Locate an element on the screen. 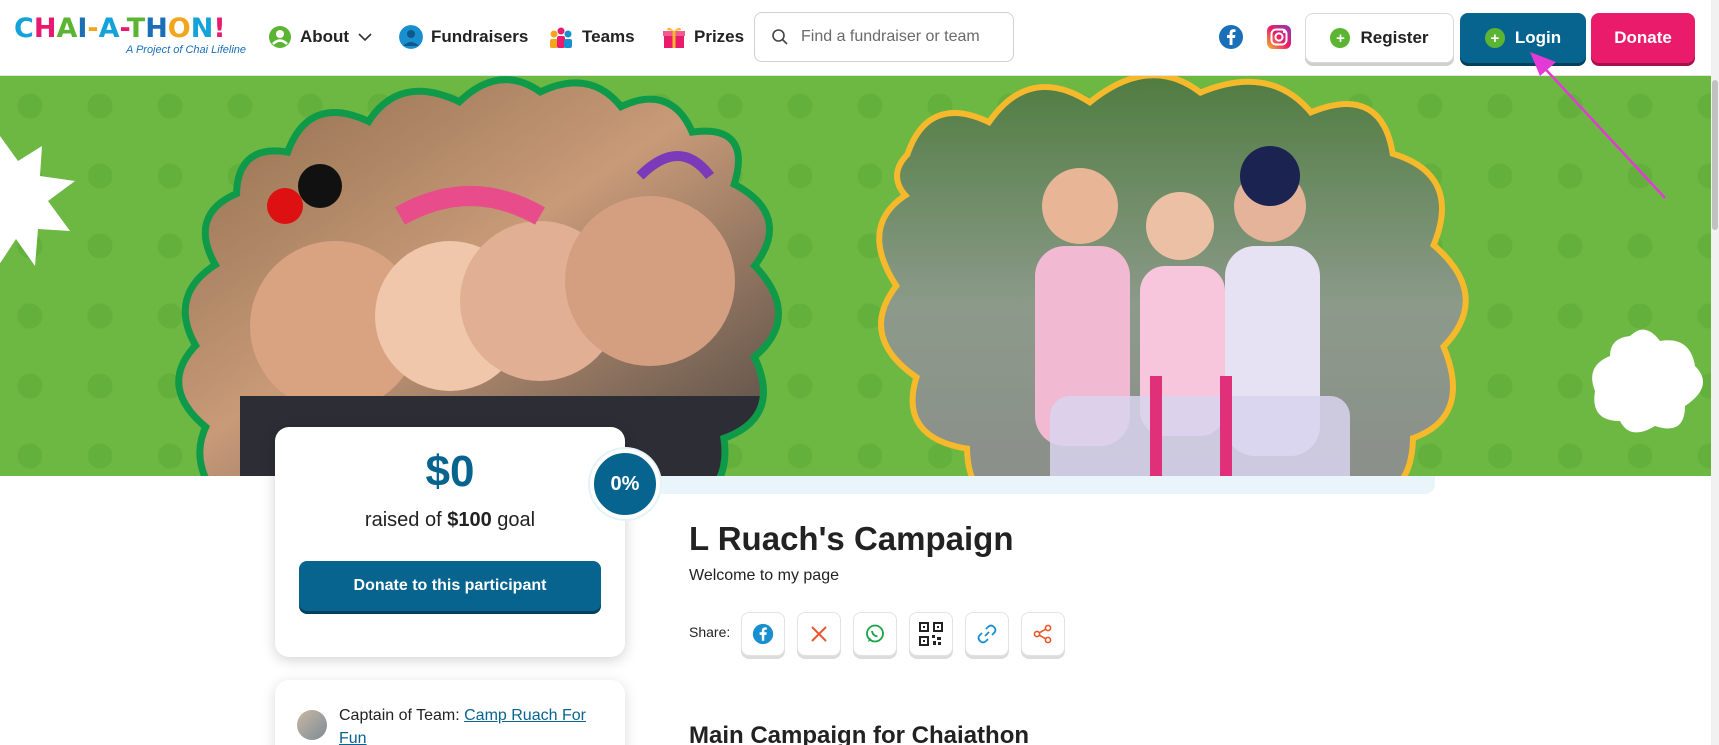  share-more-button is located at coordinates (1043, 634).